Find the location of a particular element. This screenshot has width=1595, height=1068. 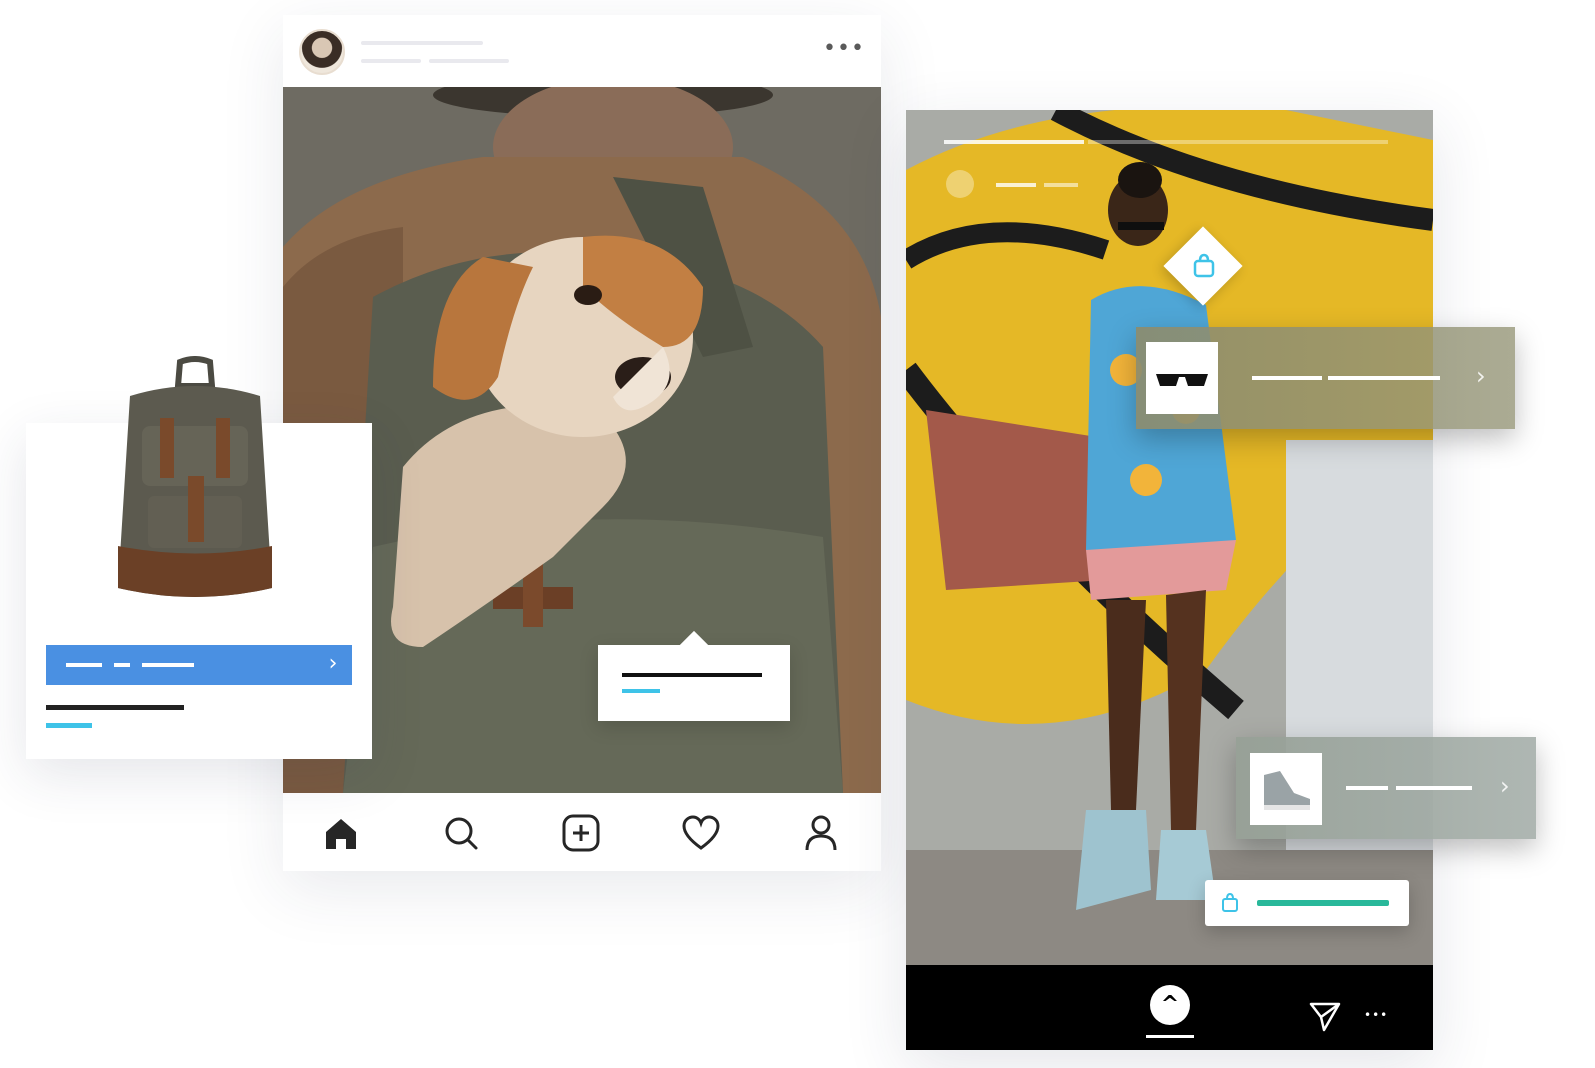

add-post-icon is located at coordinates (581, 833).